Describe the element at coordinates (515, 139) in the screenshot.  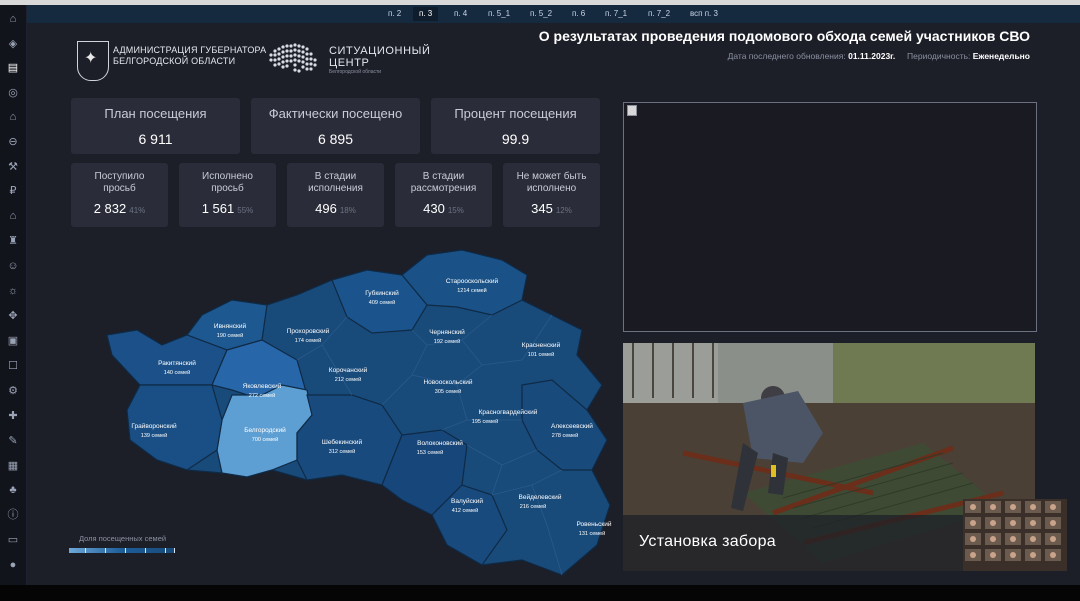
I see `kpi-percent-value: 99.9` at that location.